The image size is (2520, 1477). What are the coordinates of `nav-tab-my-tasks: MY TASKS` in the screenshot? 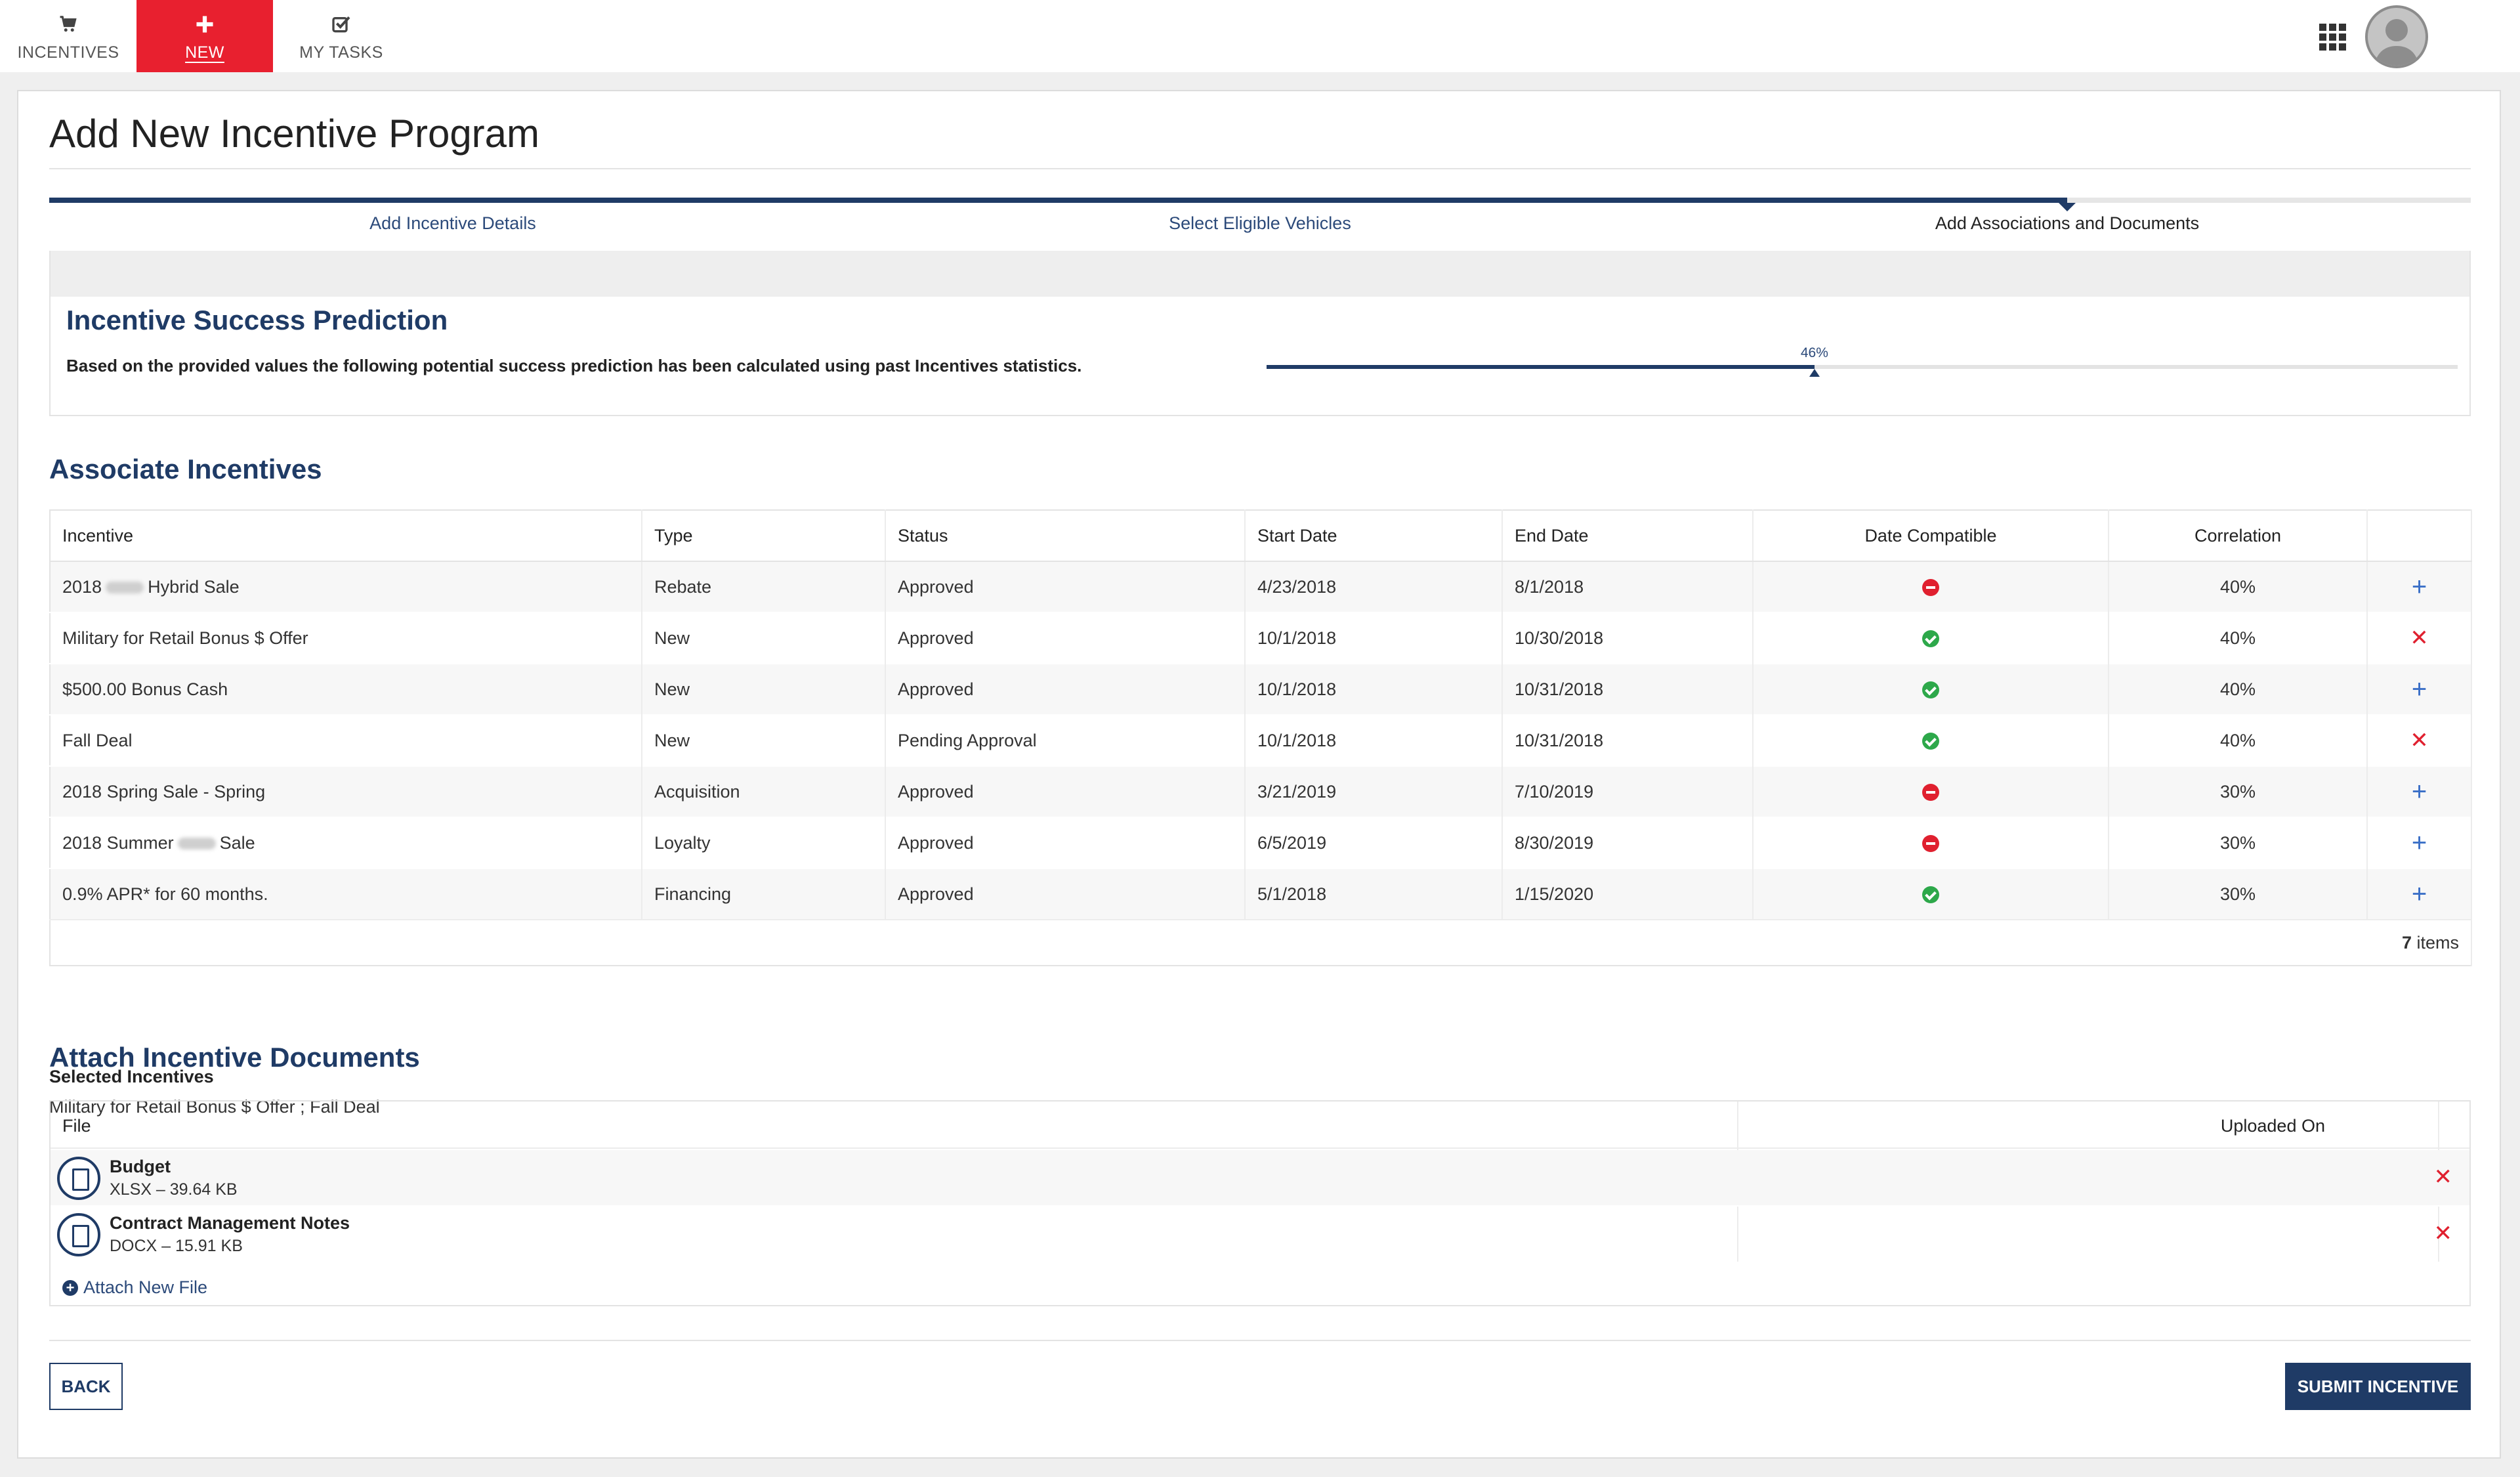 It's located at (341, 36).